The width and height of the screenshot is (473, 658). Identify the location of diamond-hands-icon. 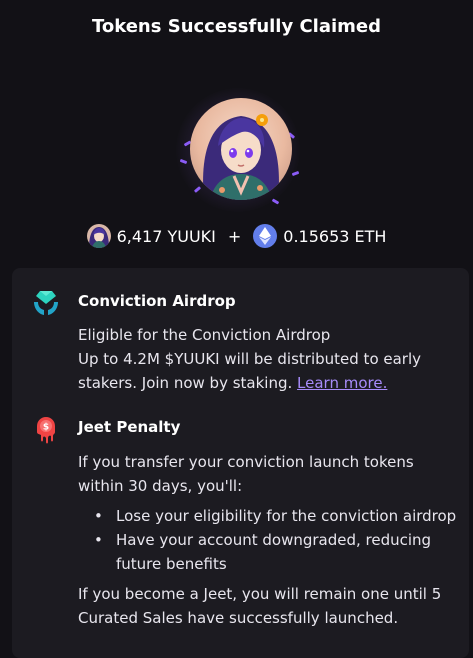
(46, 303).